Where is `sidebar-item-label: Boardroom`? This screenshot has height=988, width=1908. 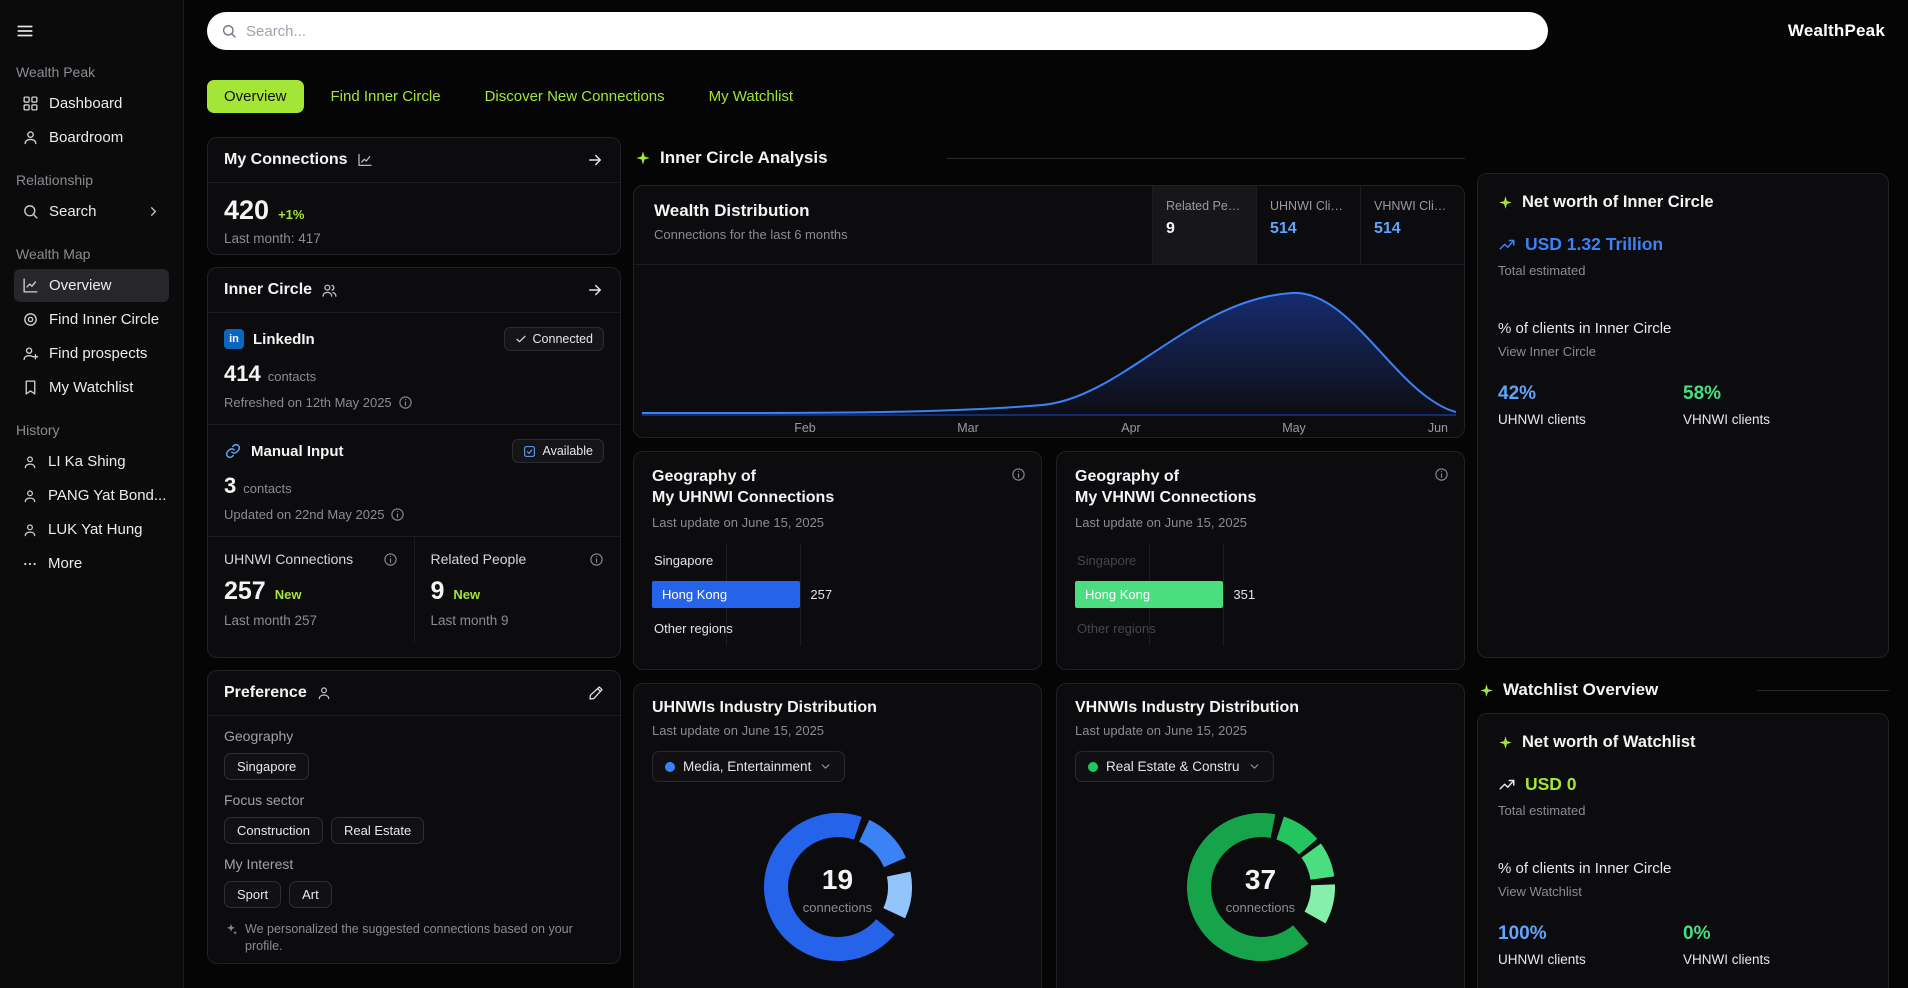 sidebar-item-label: Boardroom is located at coordinates (86, 137).